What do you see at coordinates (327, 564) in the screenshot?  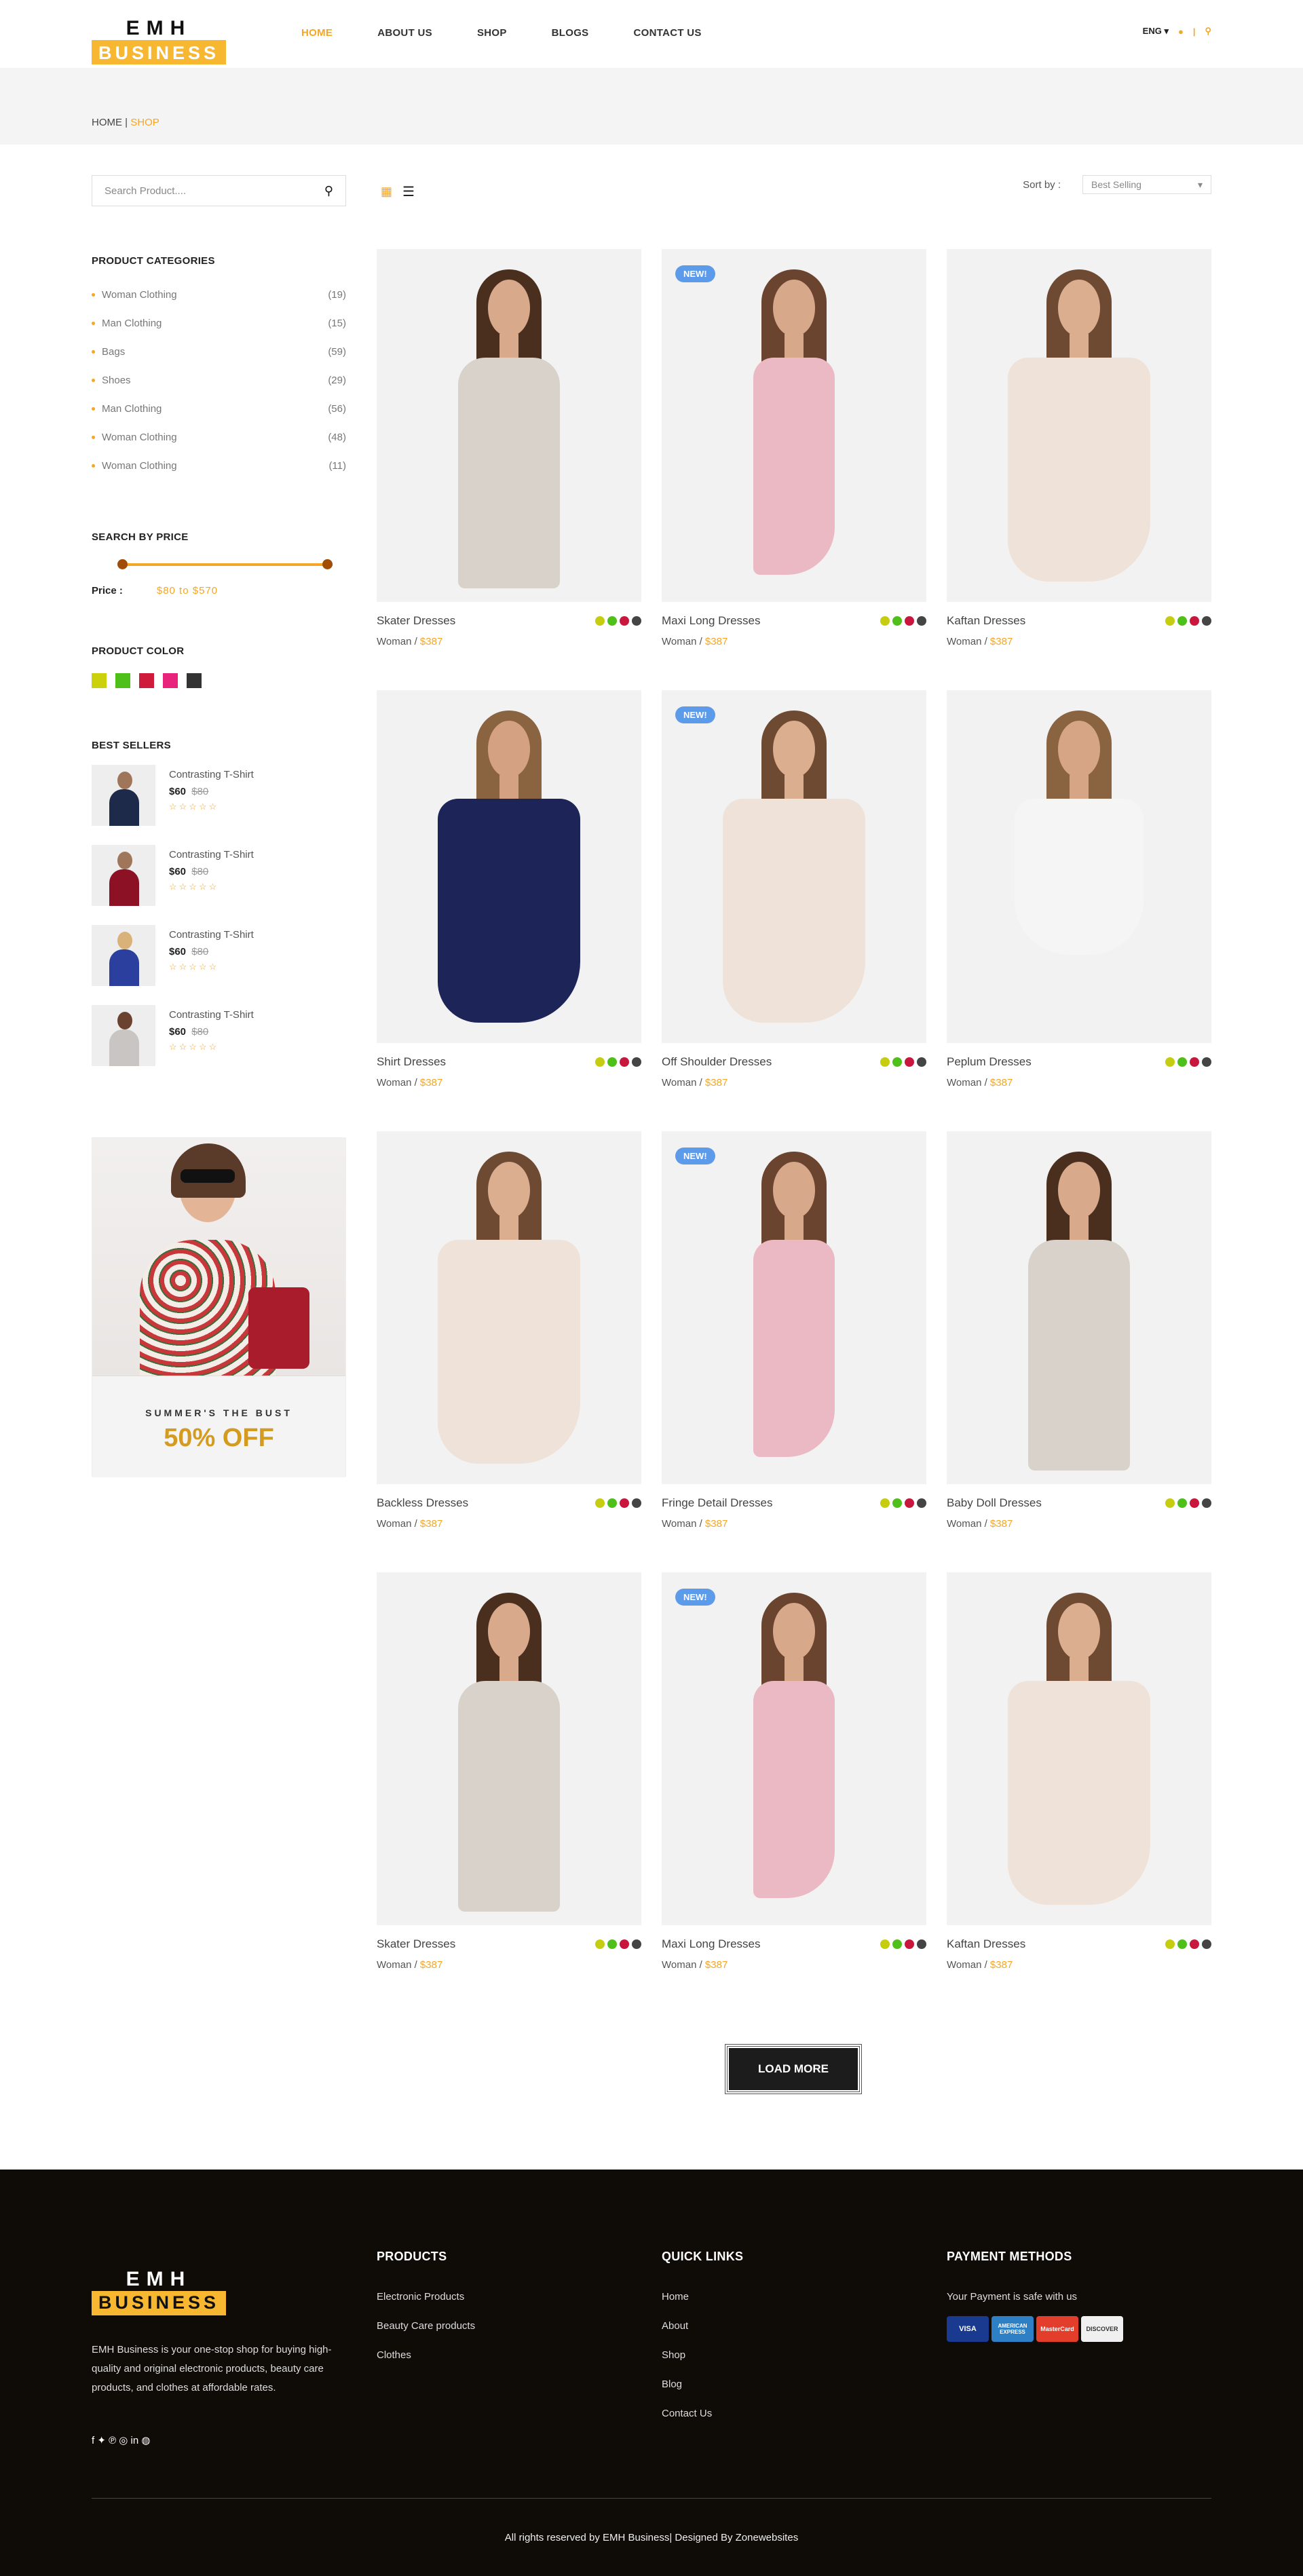 I see `price-slider-max-handle` at bounding box center [327, 564].